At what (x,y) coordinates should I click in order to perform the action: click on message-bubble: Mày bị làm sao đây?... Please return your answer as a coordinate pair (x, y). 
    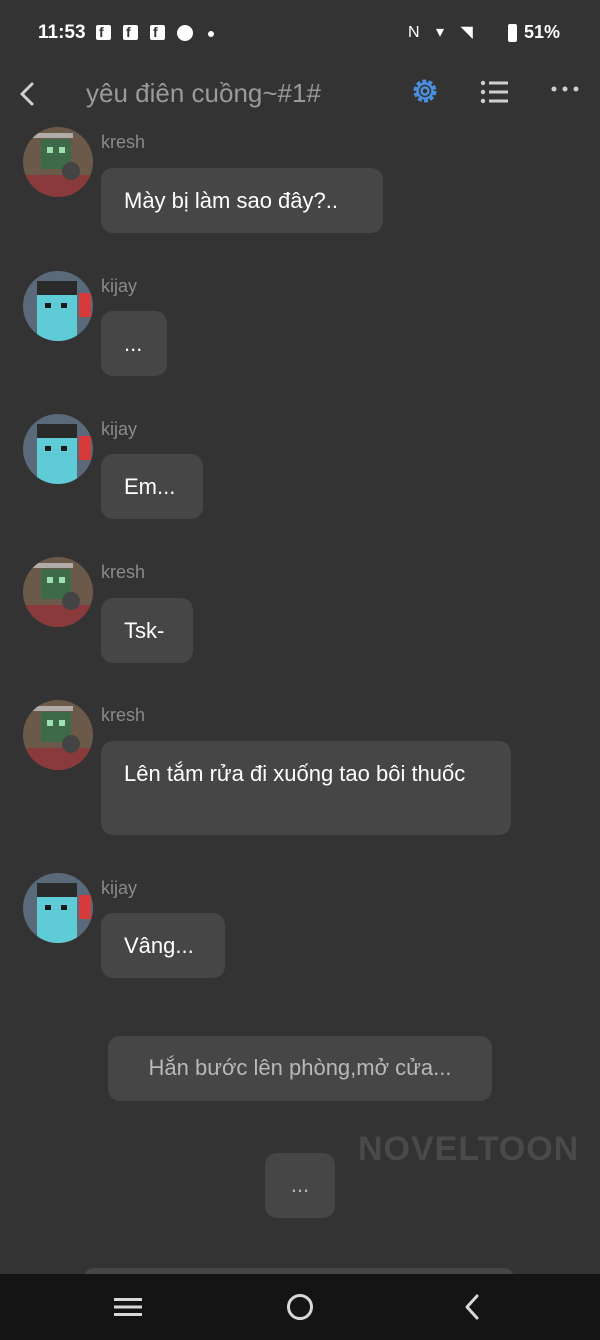
    Looking at the image, I should click on (242, 200).